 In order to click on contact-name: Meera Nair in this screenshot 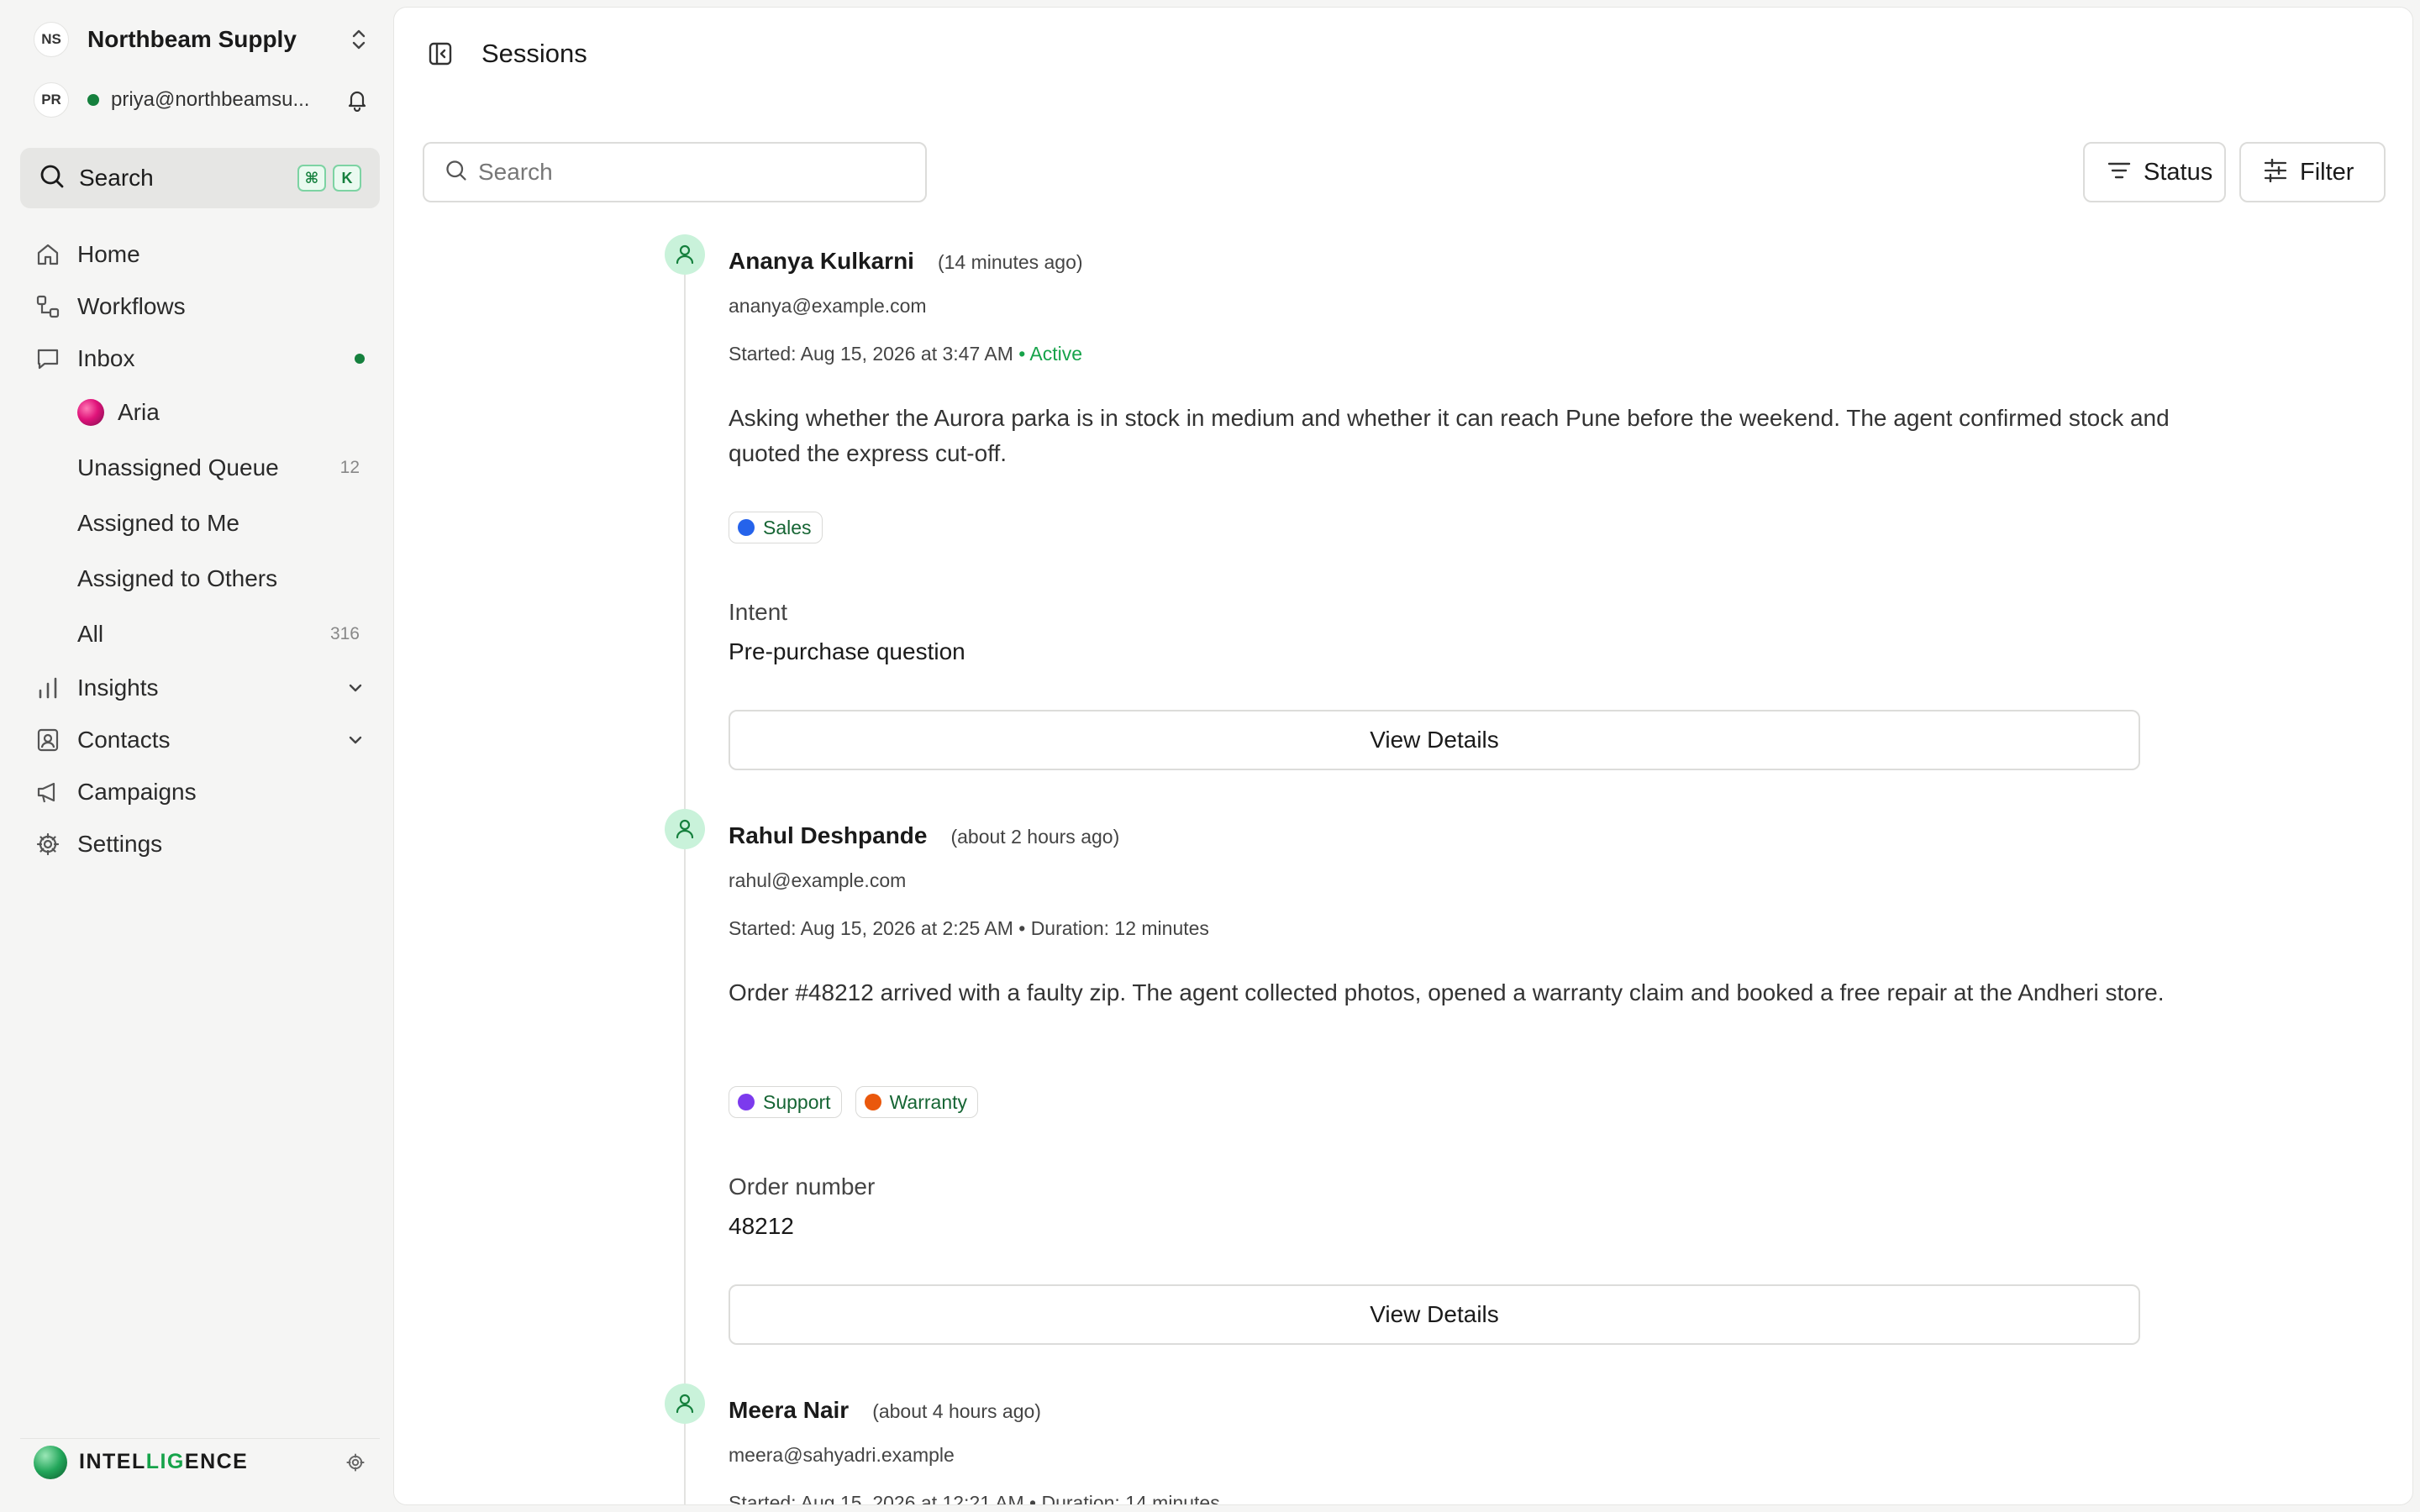, I will do `click(789, 1410)`.